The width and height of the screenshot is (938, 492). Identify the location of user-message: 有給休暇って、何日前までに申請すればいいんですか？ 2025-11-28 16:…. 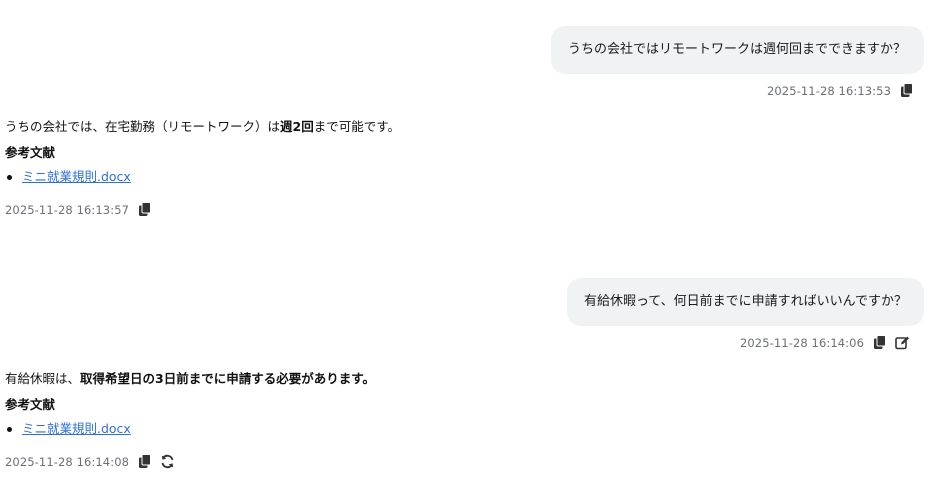
(745, 314).